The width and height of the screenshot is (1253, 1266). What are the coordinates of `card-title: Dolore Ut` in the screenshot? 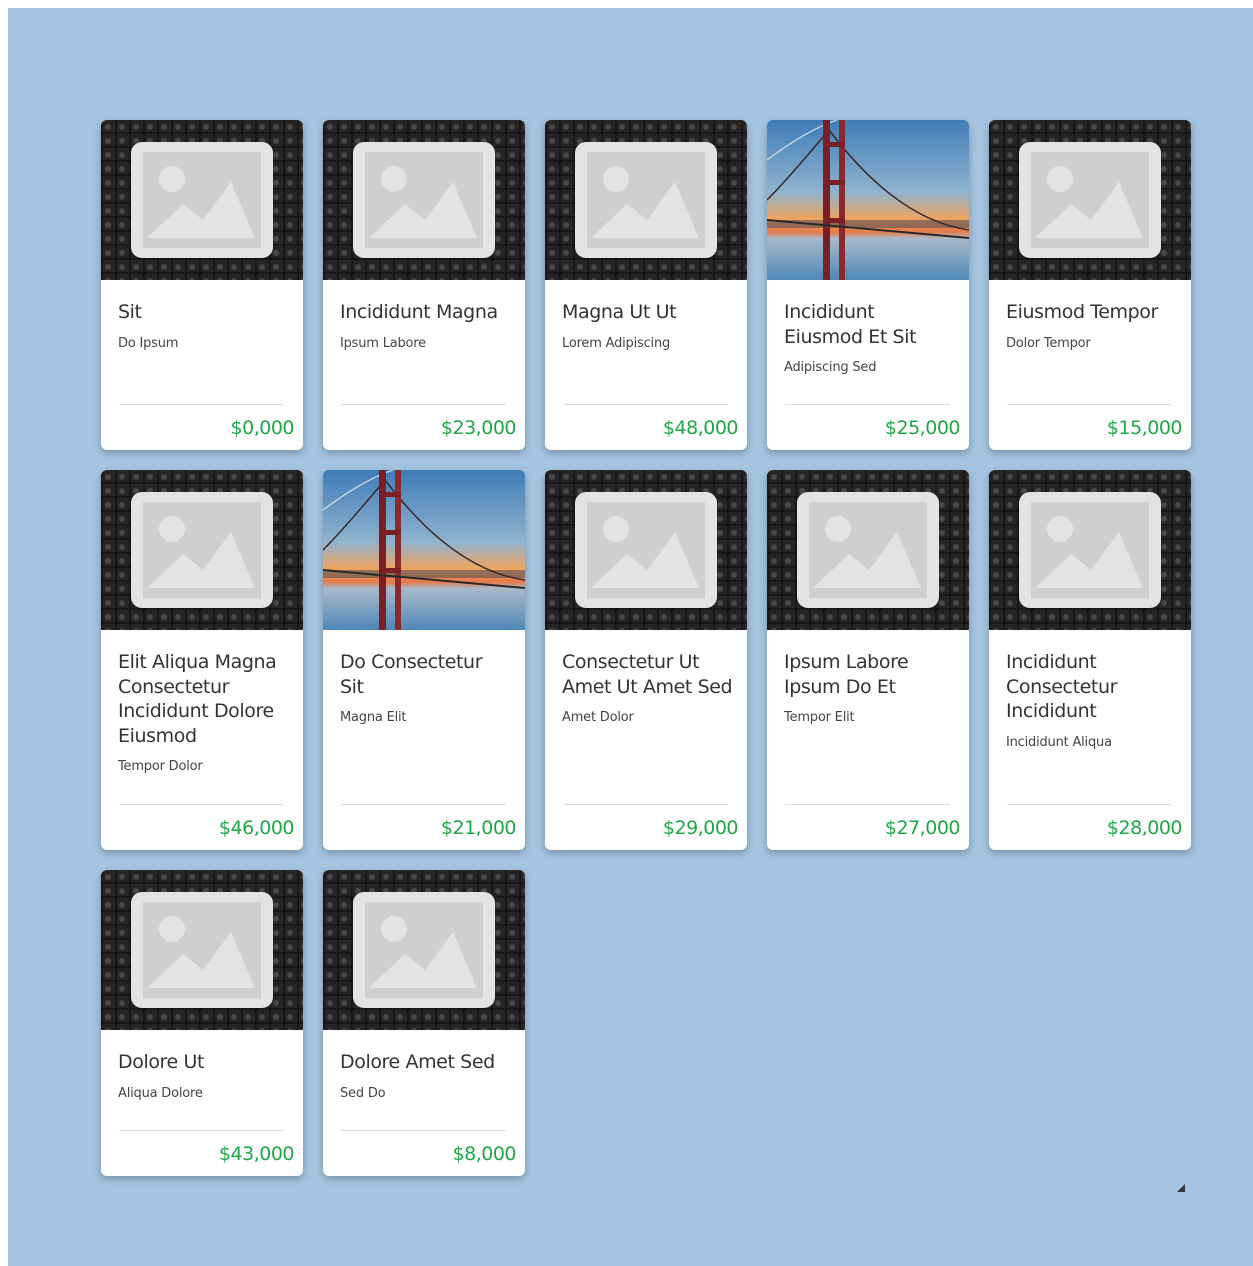 It's located at (161, 1062).